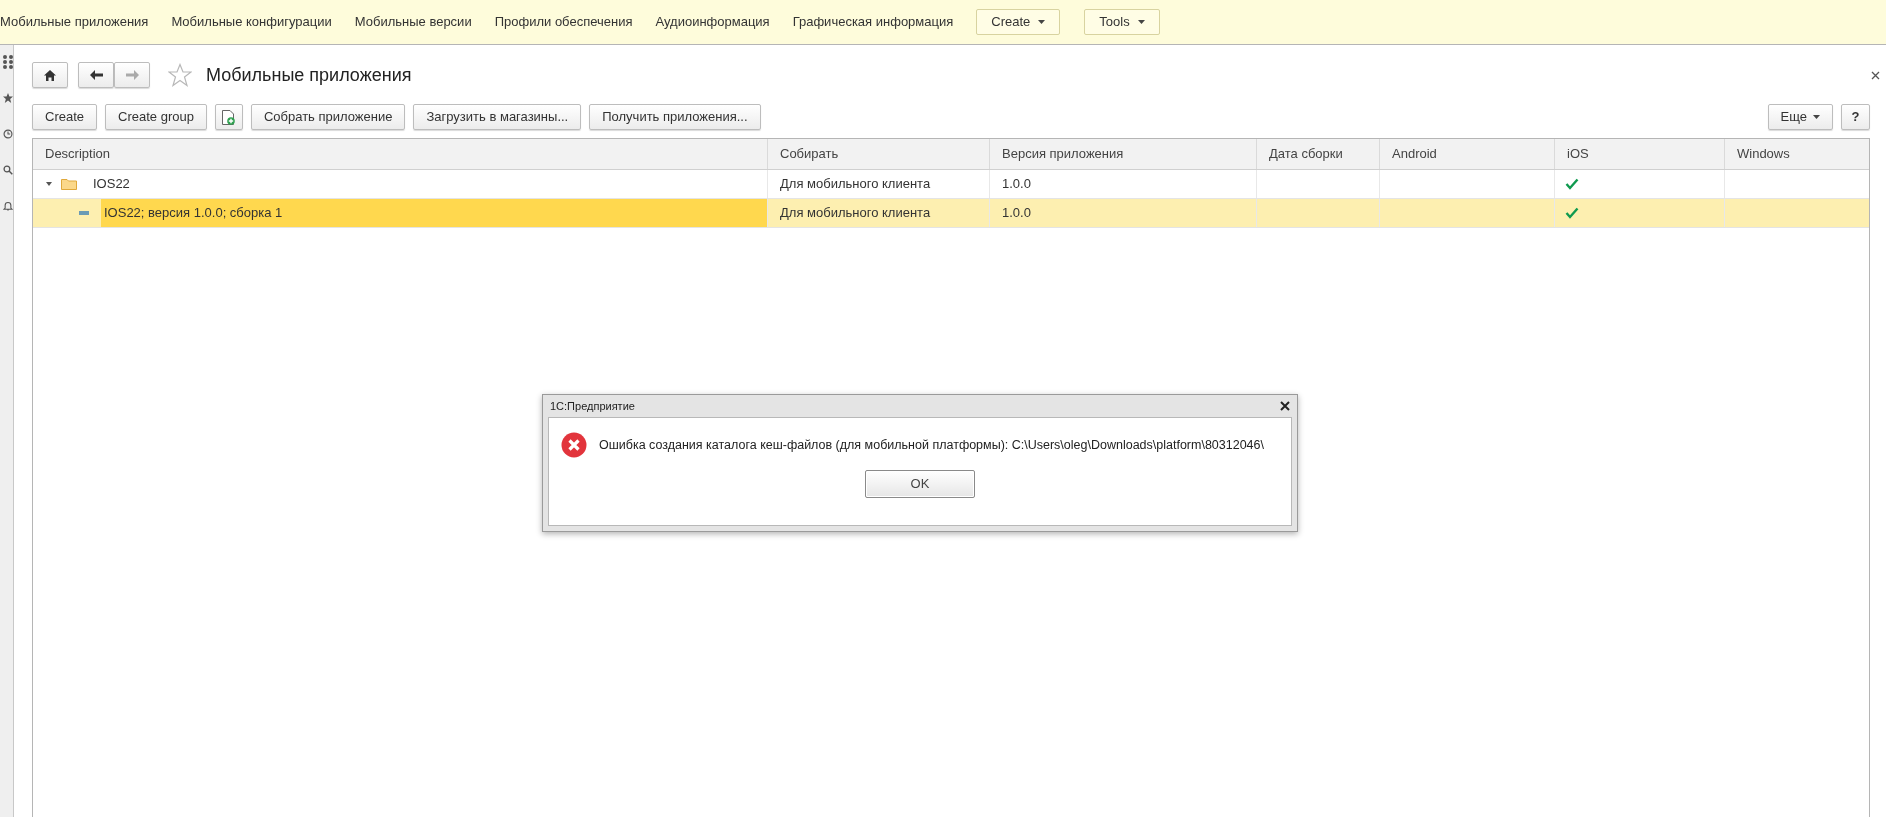  I want to click on cell-text: IOS22; версия 1.0.0; сборка 1, so click(434, 213).